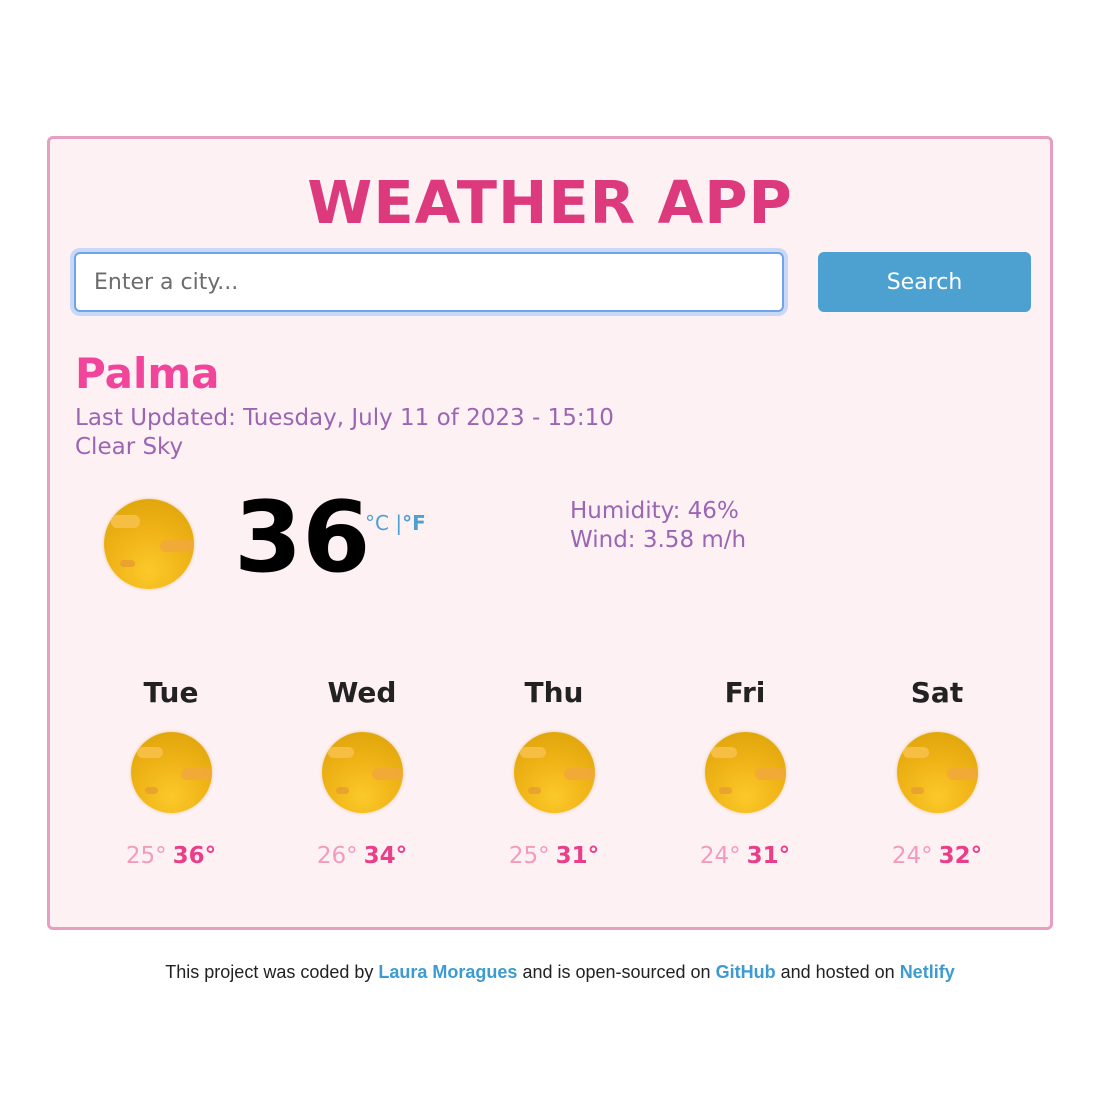 The width and height of the screenshot is (1120, 1120). I want to click on forecast-day-name: Thu, so click(554, 692).